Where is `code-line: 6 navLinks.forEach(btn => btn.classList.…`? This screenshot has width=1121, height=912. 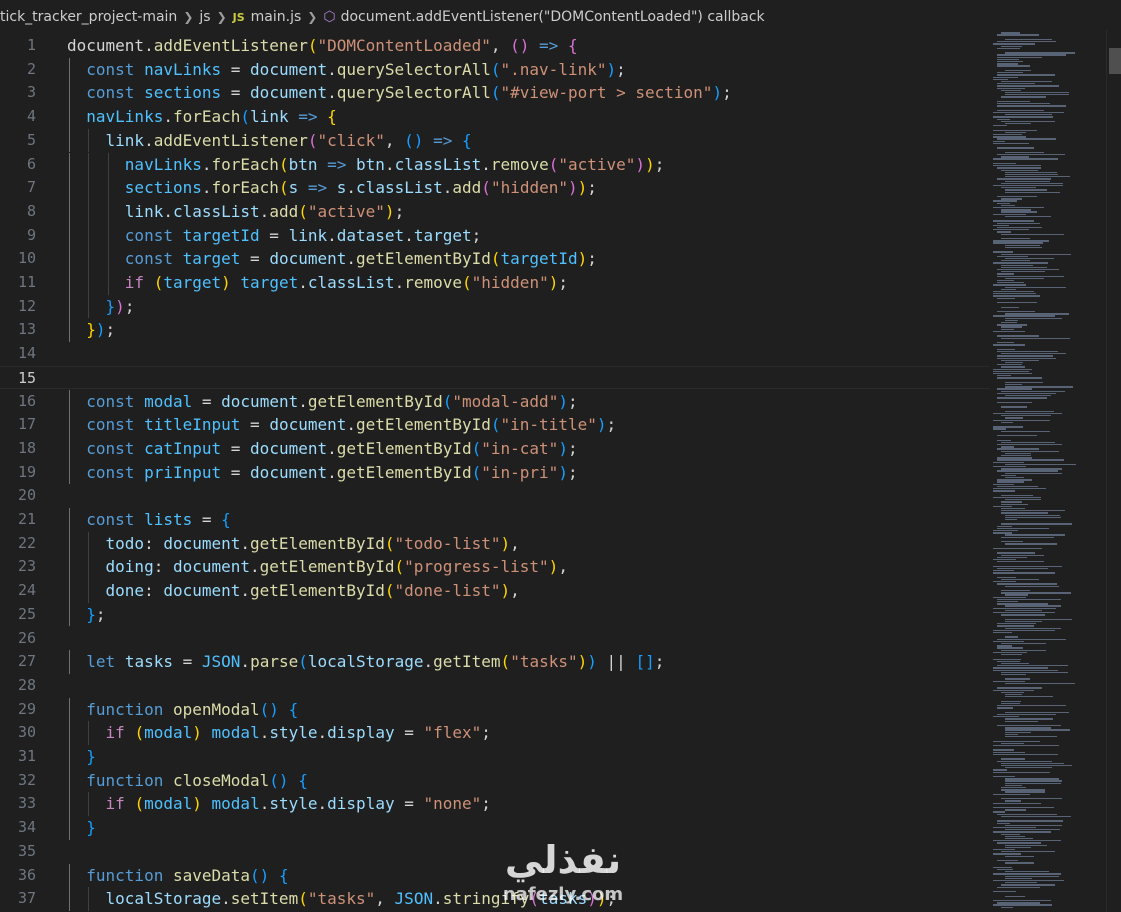 code-line: 6 navLinks.forEach(btn => btn.classList.… is located at coordinates (495, 165).